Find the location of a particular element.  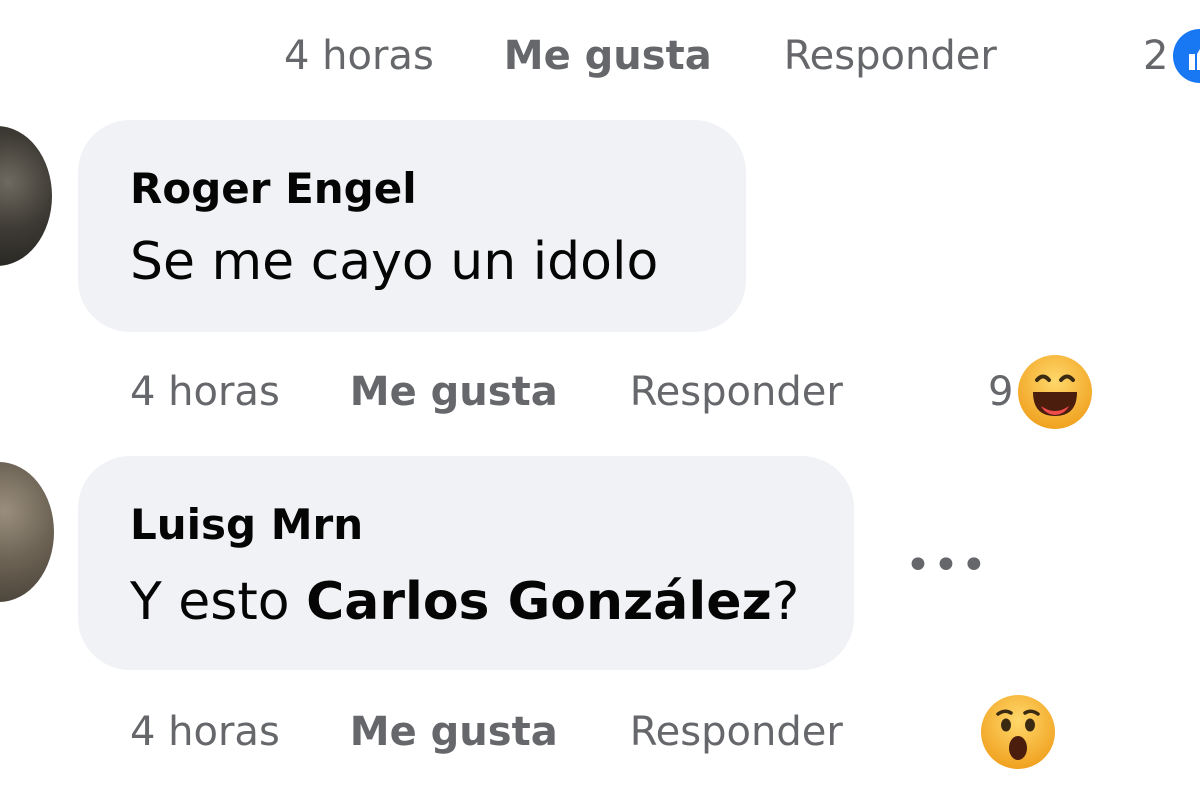

comment-text: Y esto Carlos González? is located at coordinates (464, 602).